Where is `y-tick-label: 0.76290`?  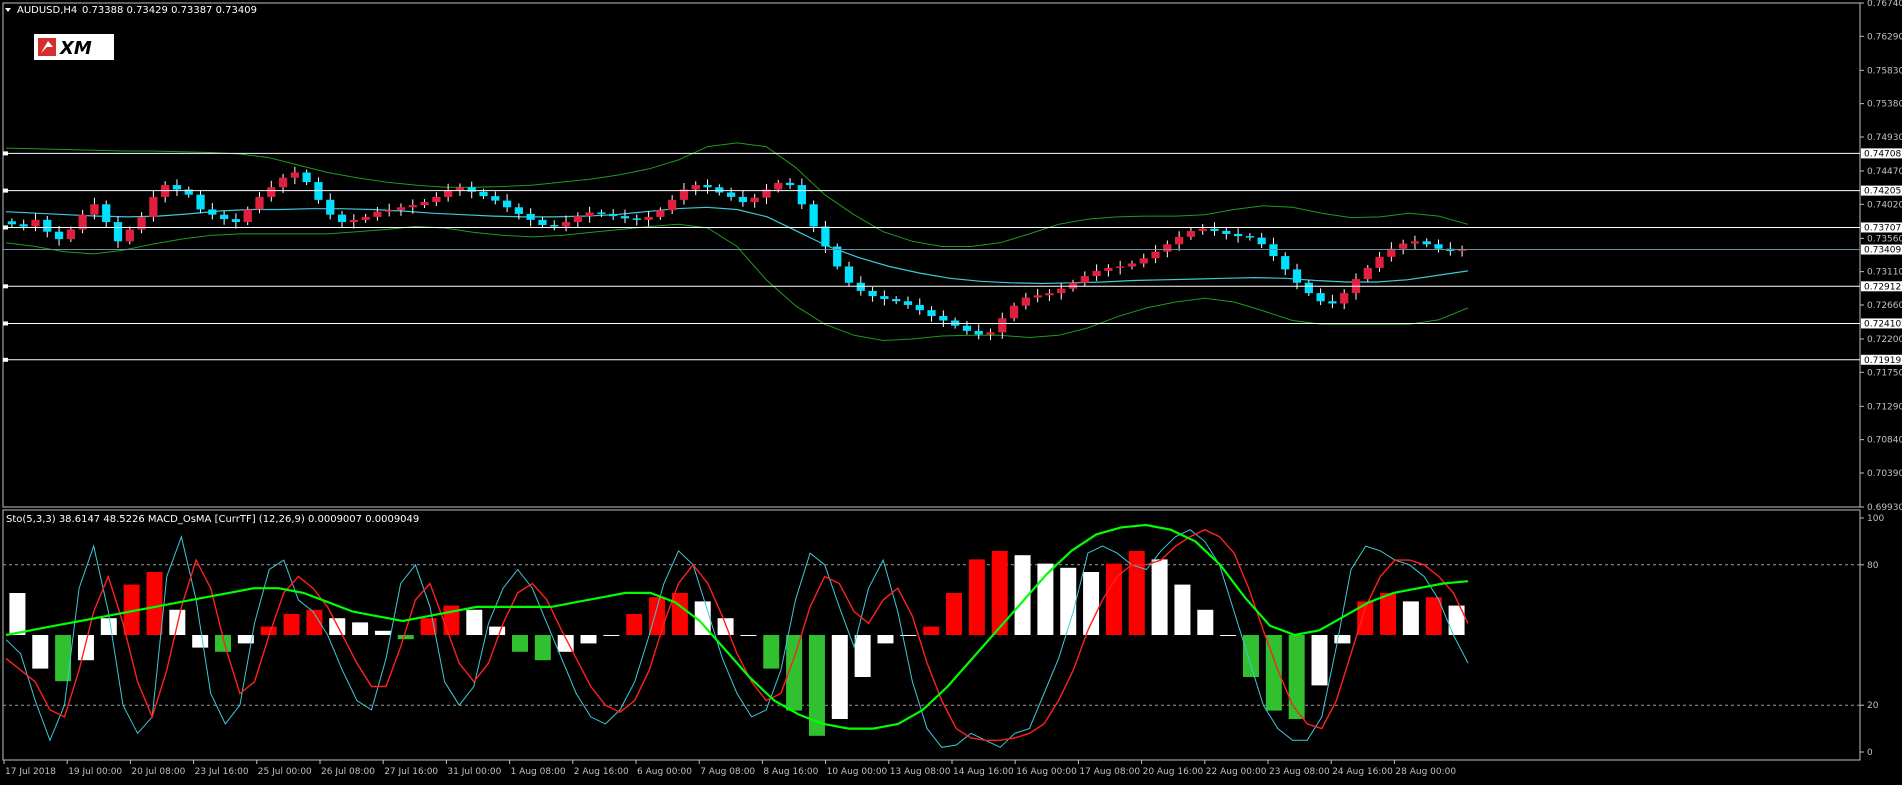 y-tick-label: 0.76290 is located at coordinates (1884, 37).